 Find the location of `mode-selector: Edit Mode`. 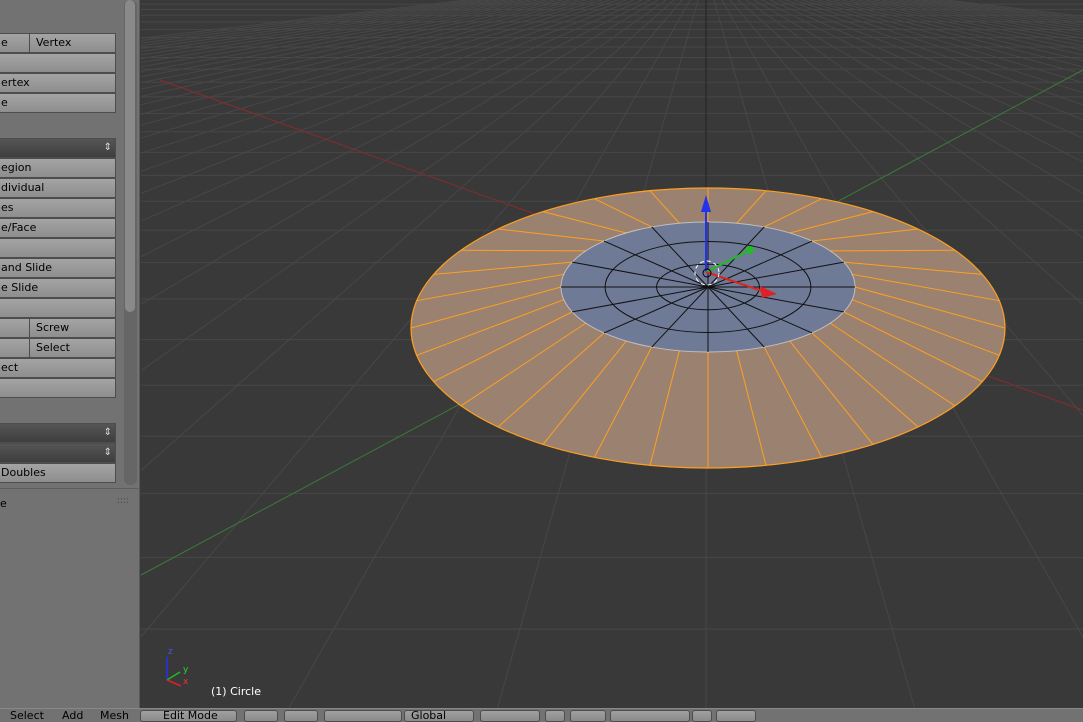

mode-selector: Edit Mode is located at coordinates (188, 716).